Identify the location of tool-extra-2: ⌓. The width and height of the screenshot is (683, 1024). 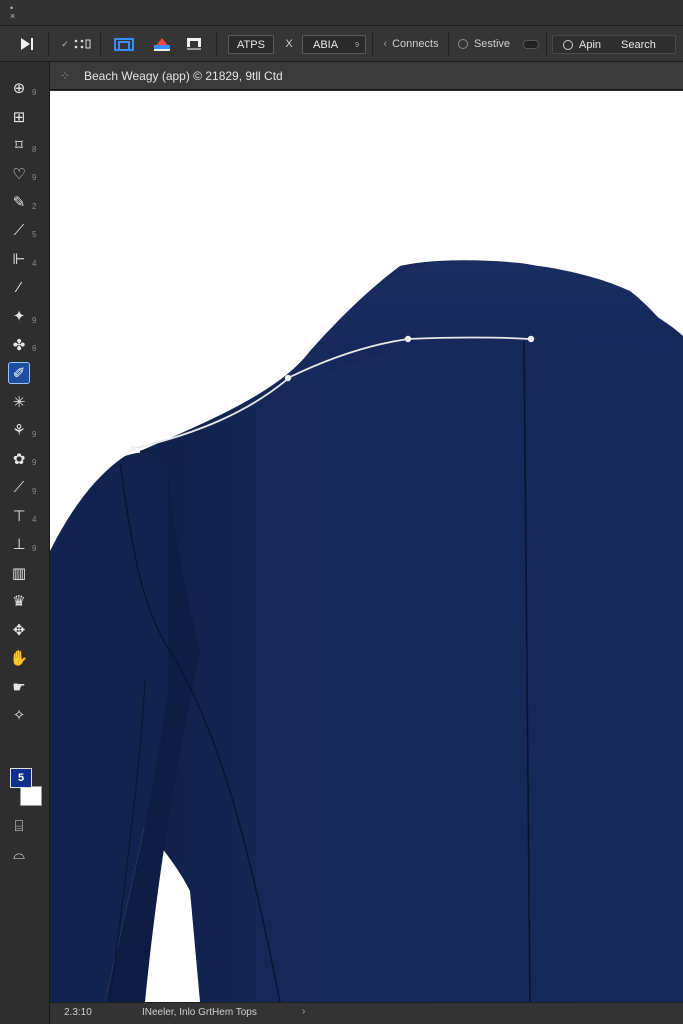
(25, 854).